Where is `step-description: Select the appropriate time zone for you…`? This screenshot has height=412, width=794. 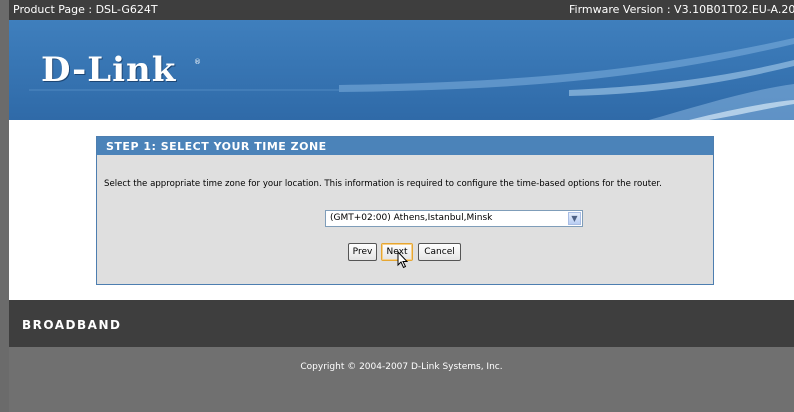
step-description: Select the appropriate time zone for you… is located at coordinates (383, 184).